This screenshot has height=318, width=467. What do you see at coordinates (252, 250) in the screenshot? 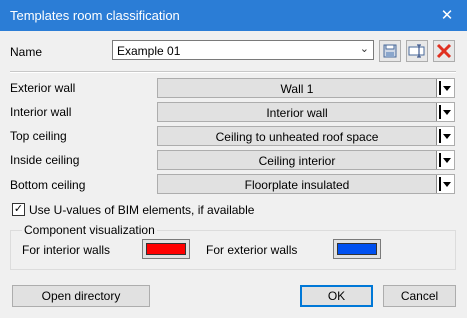
I see `exterior-walls-label: For exterior walls` at bounding box center [252, 250].